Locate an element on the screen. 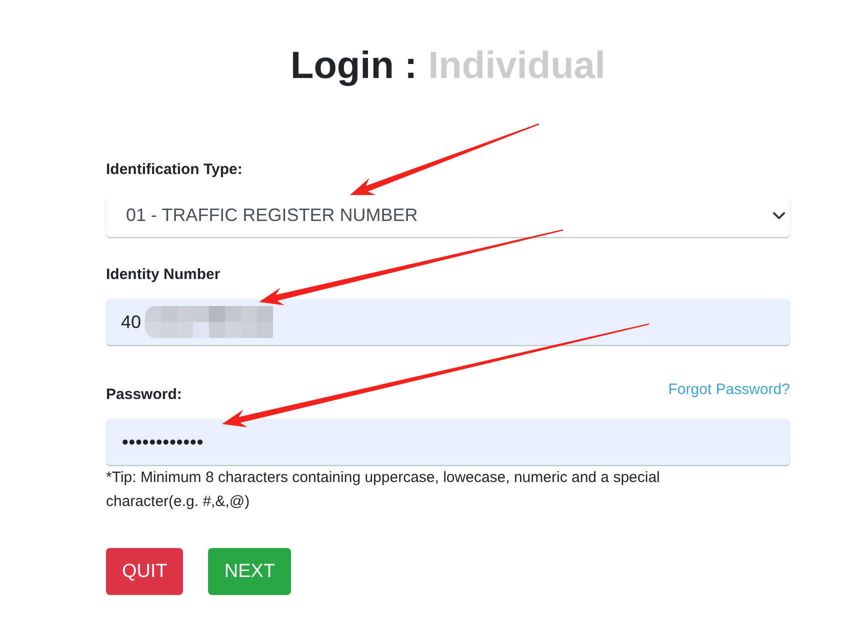 Image resolution: width=865 pixels, height=632 pixels. chevron-down-icon is located at coordinates (779, 216).